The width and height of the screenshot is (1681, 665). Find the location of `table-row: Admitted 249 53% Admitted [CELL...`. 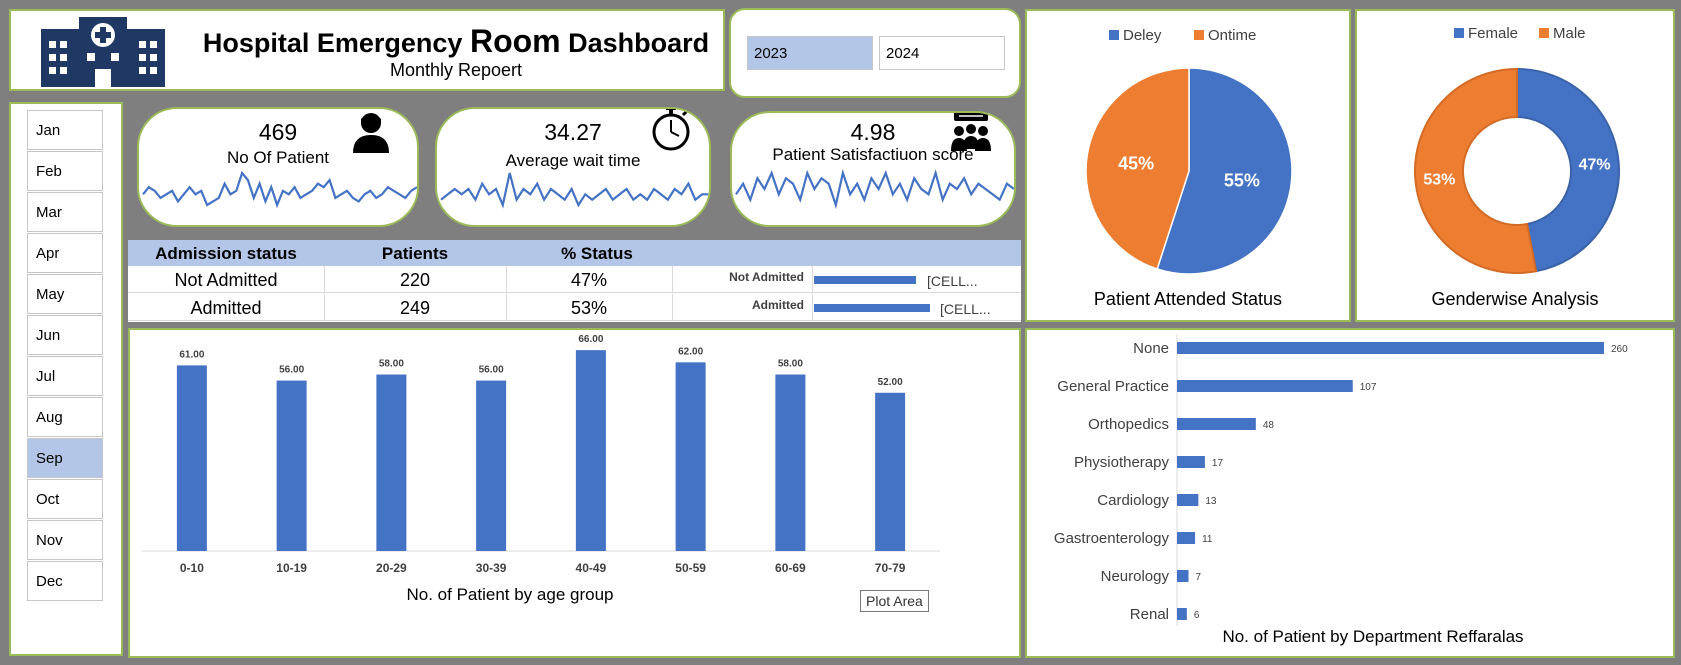

table-row: Admitted 249 53% Admitted [CELL... is located at coordinates (574, 307).